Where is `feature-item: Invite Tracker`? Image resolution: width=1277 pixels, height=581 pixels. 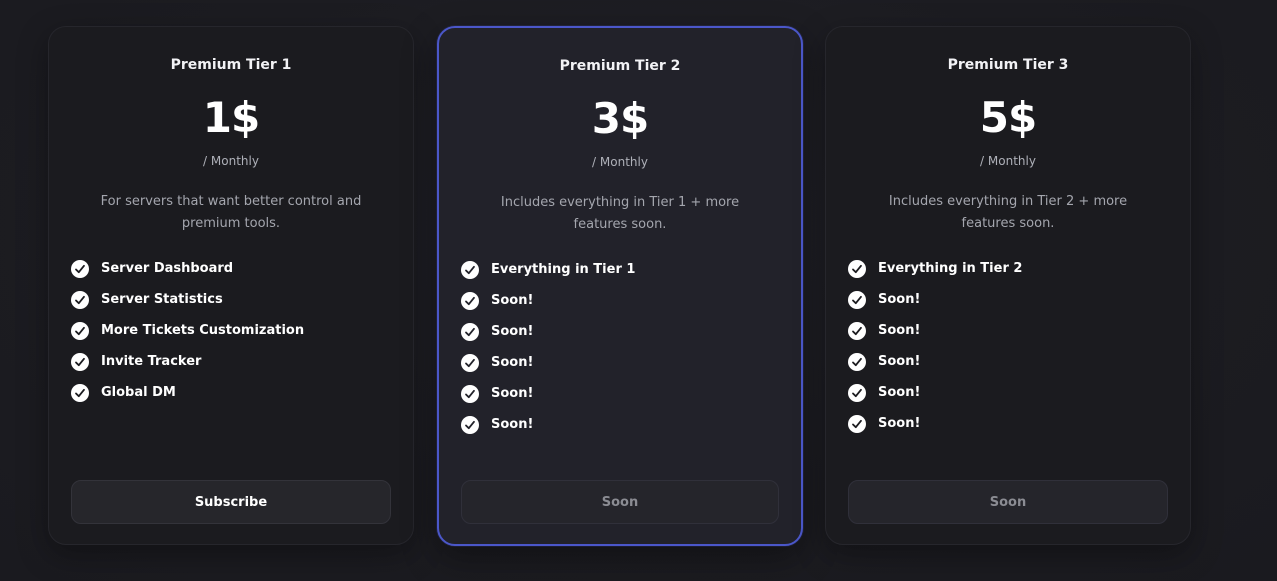 feature-item: Invite Tracker is located at coordinates (187, 361).